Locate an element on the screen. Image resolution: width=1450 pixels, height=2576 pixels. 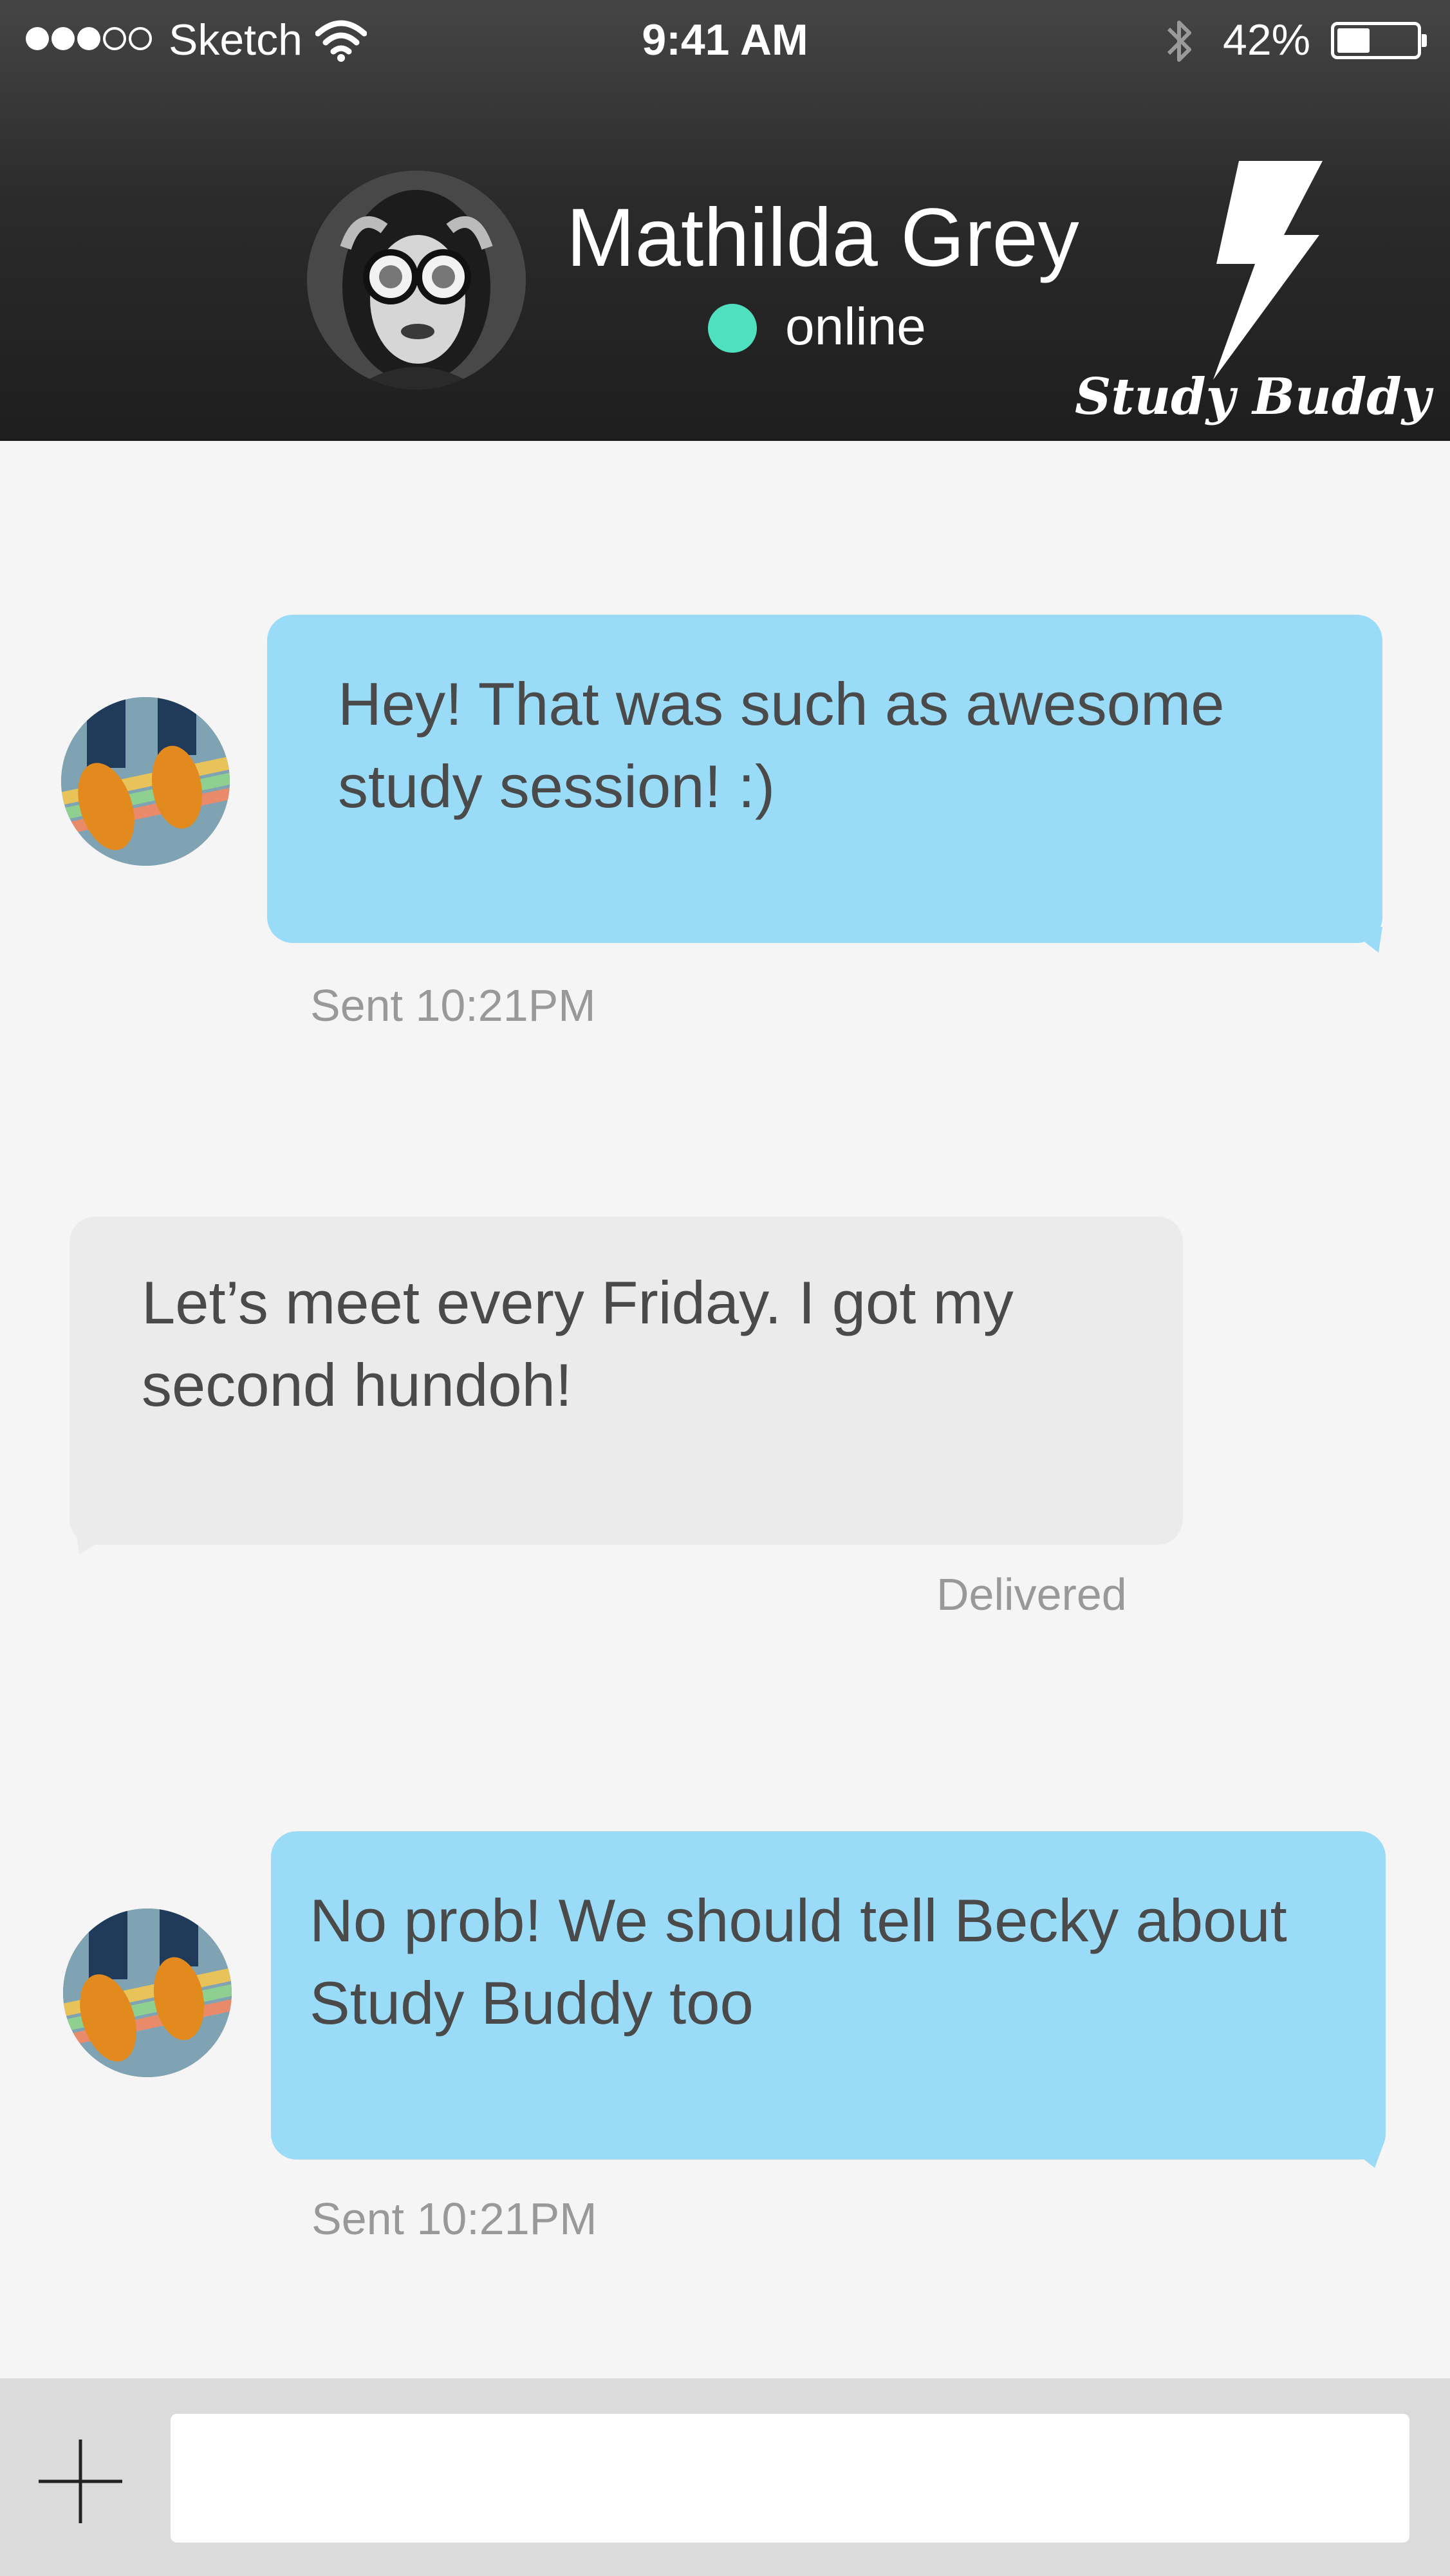
message-input is located at coordinates (790, 2478).